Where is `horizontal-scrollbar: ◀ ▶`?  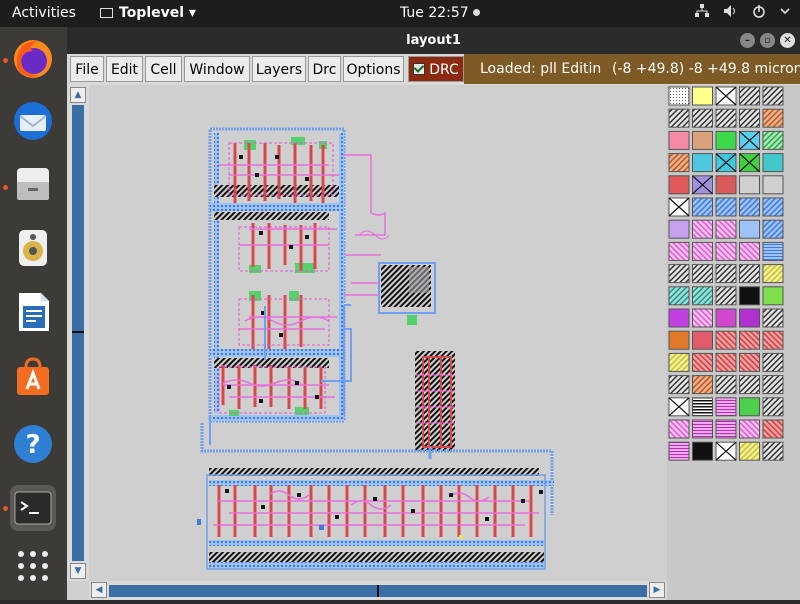
horizontal-scrollbar: ◀ ▶ is located at coordinates (378, 590).